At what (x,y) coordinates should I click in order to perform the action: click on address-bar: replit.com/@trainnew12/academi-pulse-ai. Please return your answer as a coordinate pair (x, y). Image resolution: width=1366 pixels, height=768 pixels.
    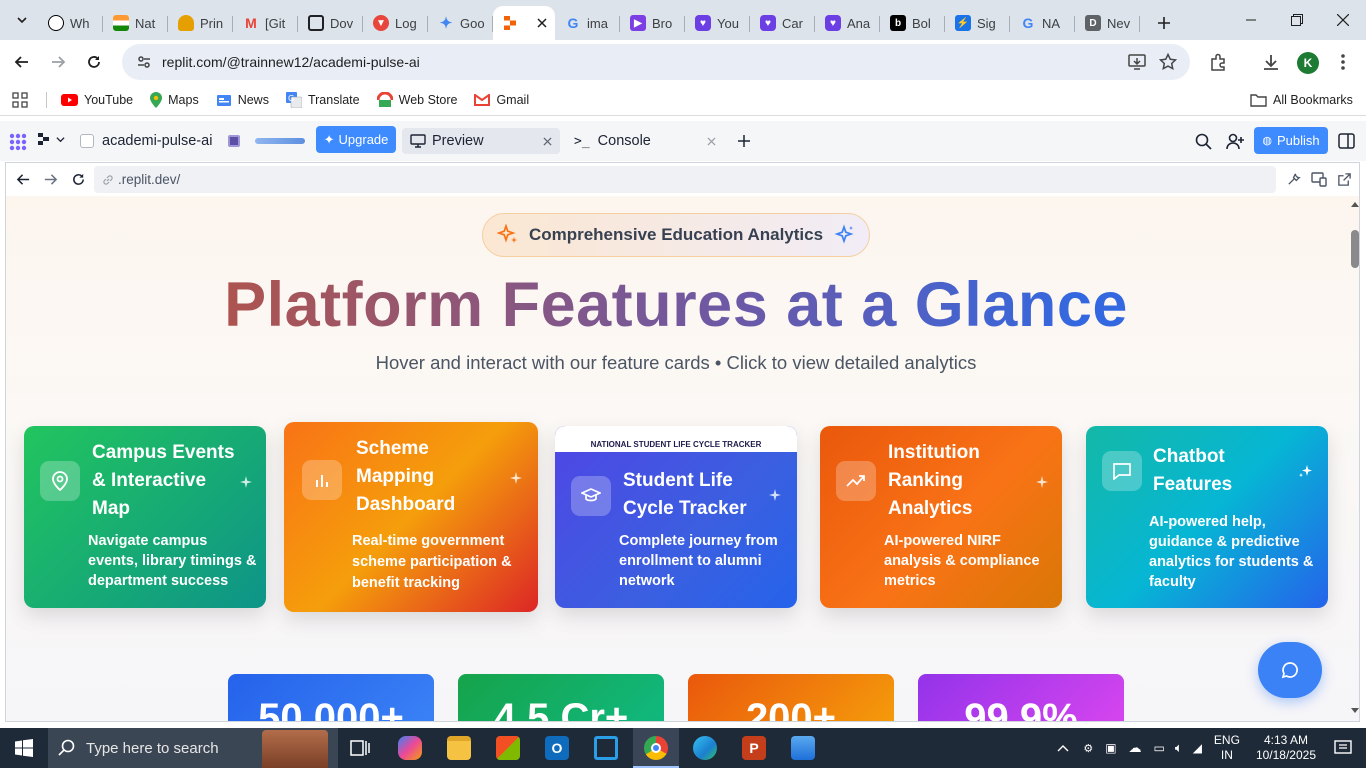
    Looking at the image, I should click on (656, 62).